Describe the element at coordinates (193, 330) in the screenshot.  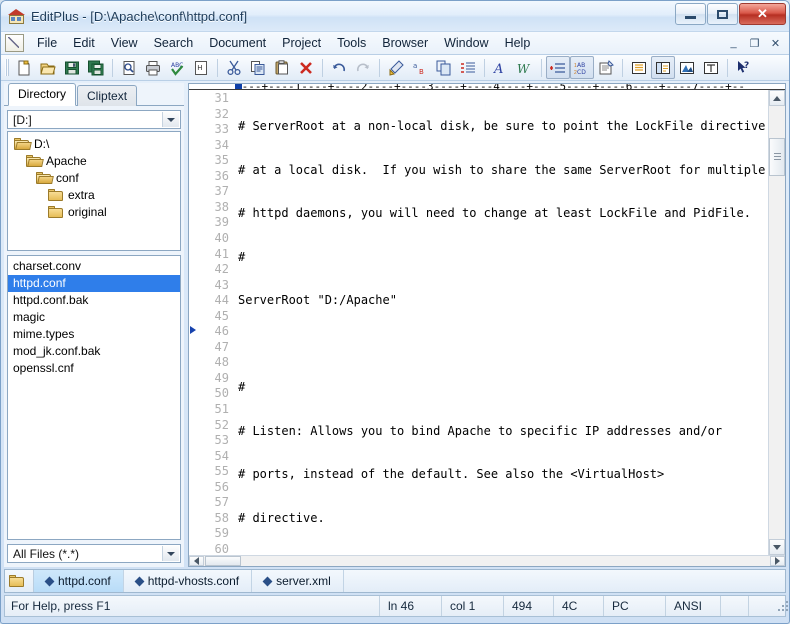
I see `current-line-arrow-icon` at that location.